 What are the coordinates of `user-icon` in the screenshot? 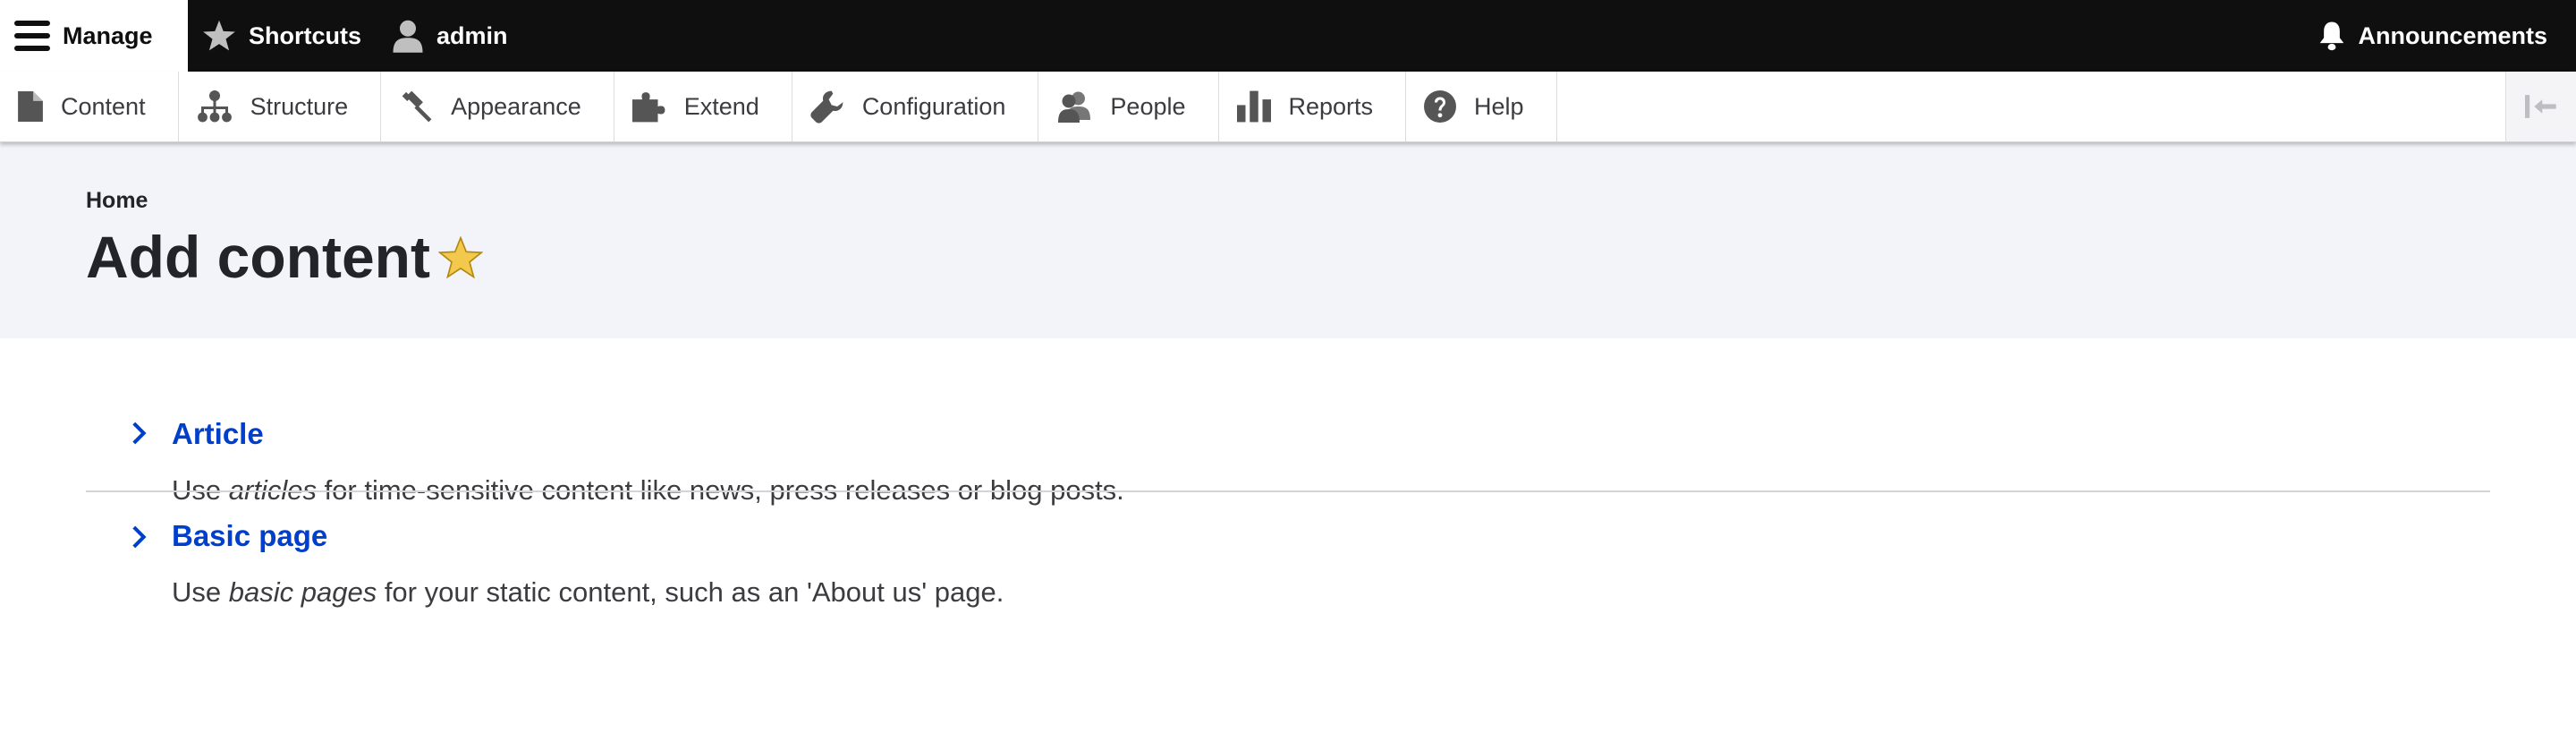 It's located at (408, 36).